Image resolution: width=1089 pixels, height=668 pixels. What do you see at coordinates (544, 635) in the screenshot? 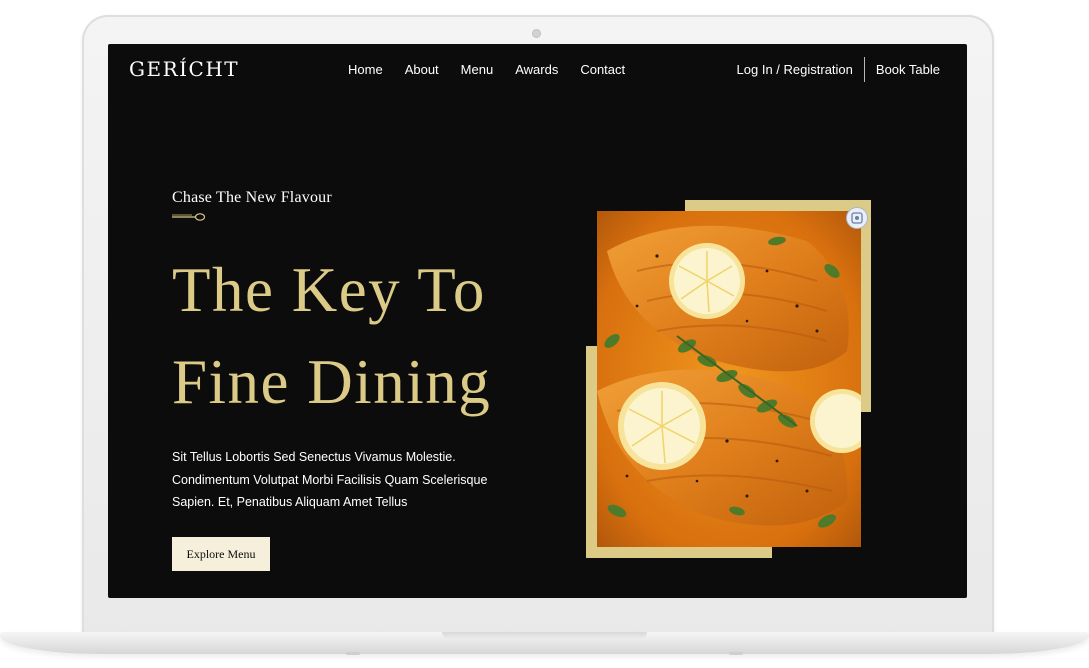
I see `laptop-notch` at bounding box center [544, 635].